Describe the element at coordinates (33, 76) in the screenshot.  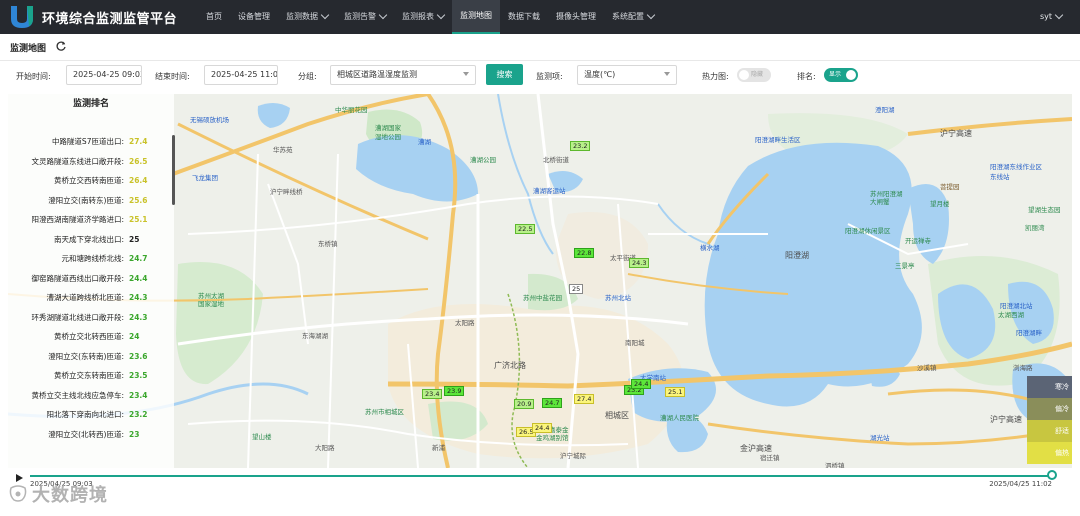
I see `start-time-label: 开始时间:` at that location.